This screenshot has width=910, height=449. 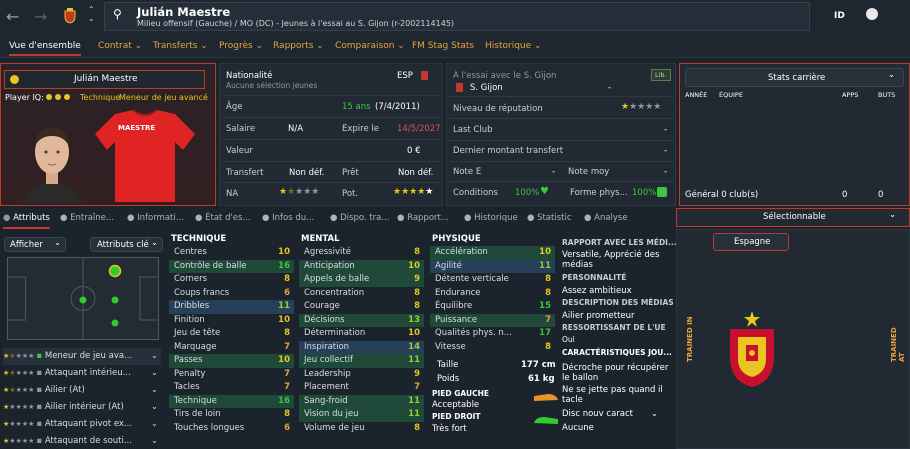 I want to click on personality-value: Assez ambitieux, so click(x=597, y=291).